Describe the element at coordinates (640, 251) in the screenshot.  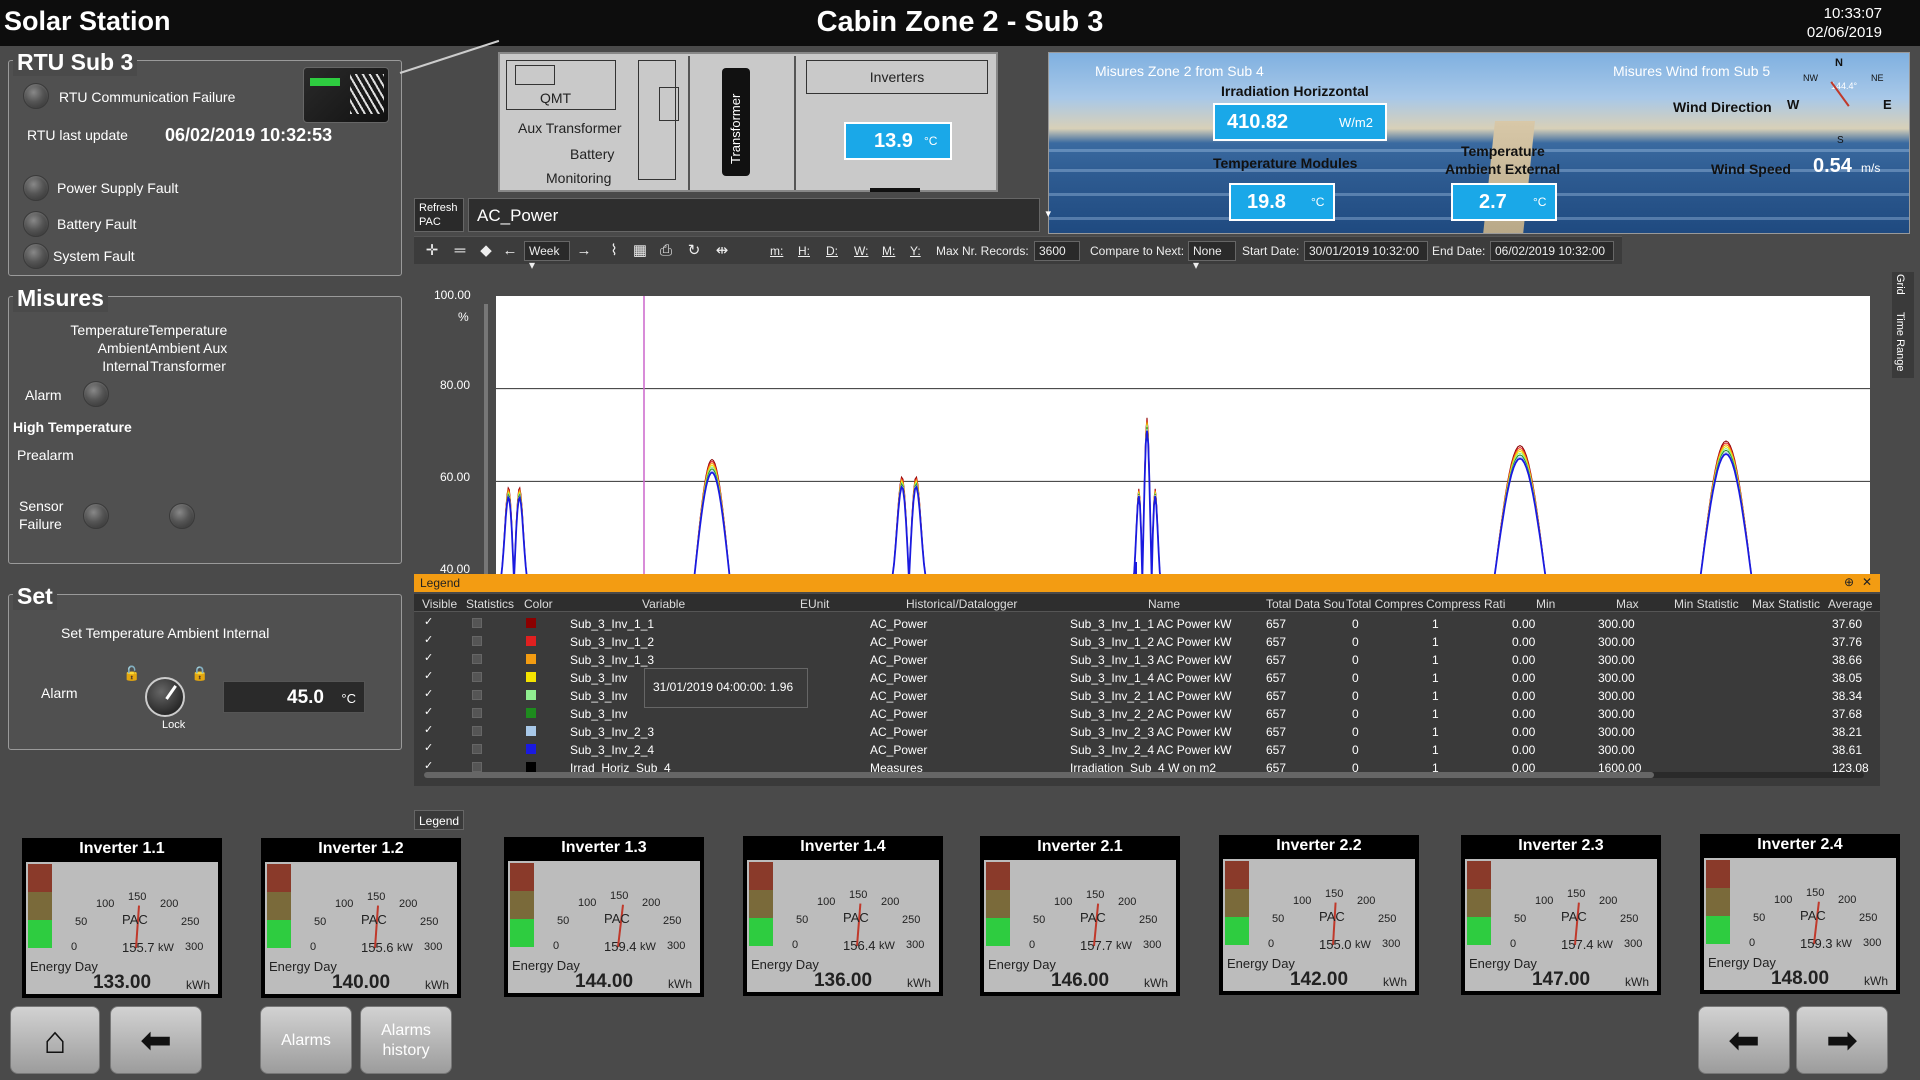
I see `grid-icon: ▦` at that location.